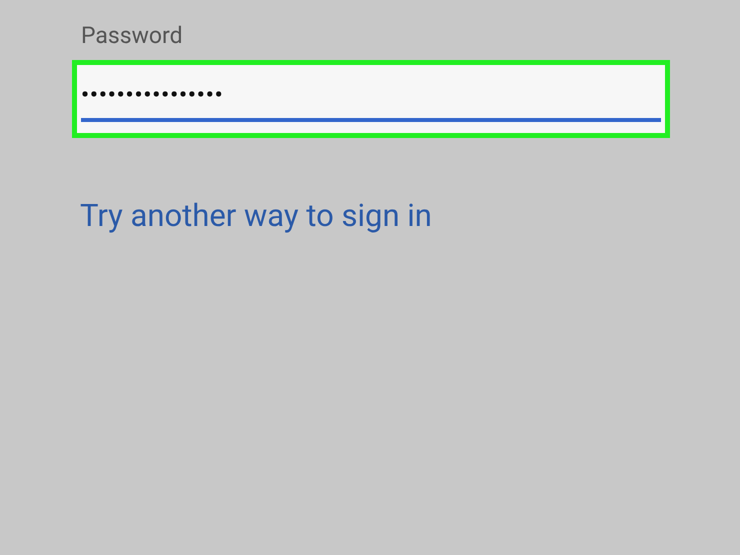 This screenshot has height=555, width=740. What do you see at coordinates (132, 36) in the screenshot?
I see `field-label: Password` at bounding box center [132, 36].